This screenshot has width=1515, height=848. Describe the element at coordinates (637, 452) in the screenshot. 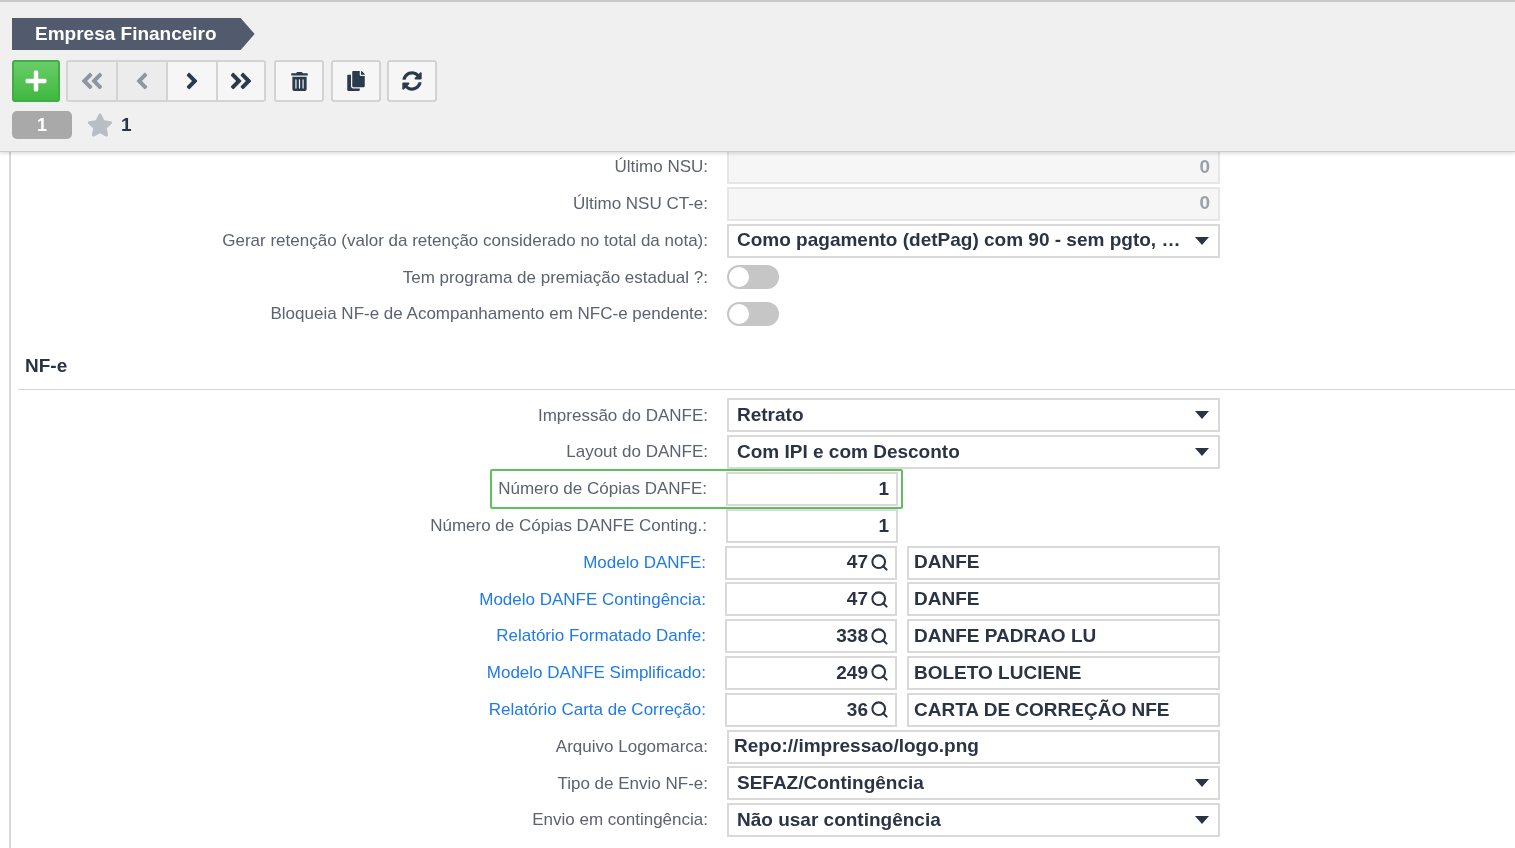

I see `field-label: Layout do DANFE:` at that location.